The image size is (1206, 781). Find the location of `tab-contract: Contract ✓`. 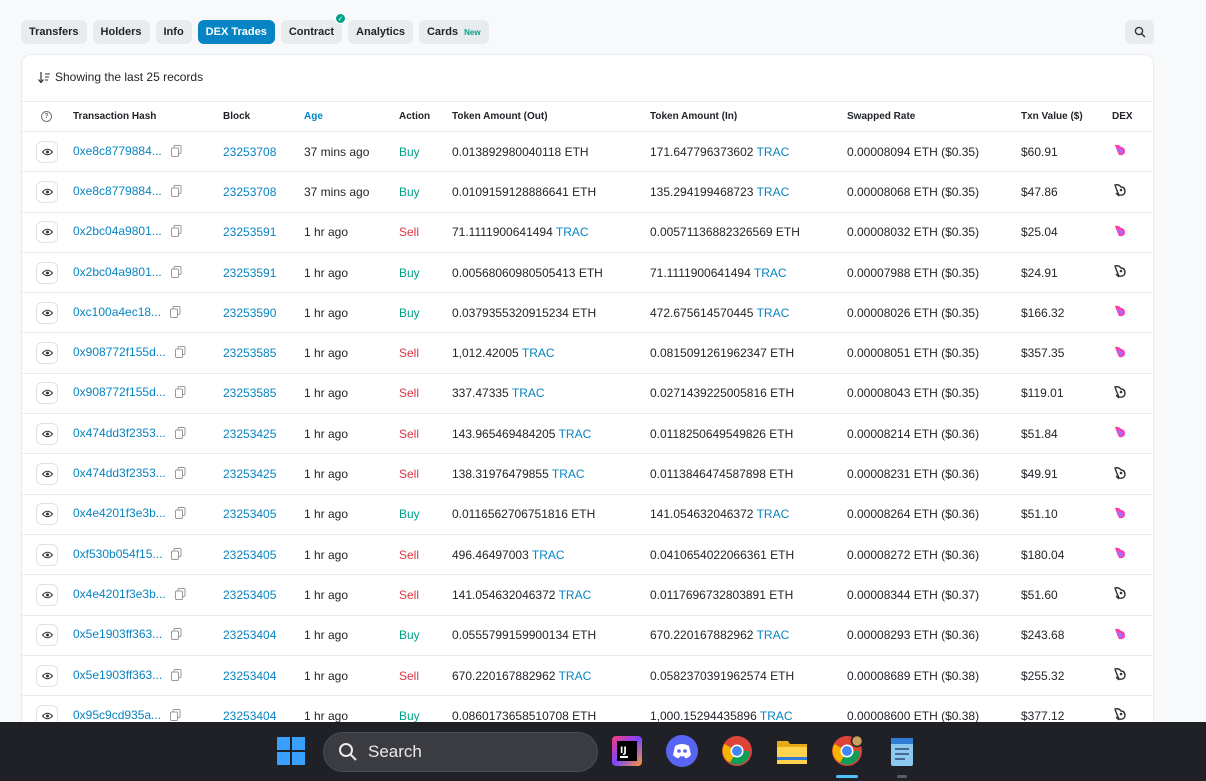

tab-contract: Contract ✓ is located at coordinates (313, 28).